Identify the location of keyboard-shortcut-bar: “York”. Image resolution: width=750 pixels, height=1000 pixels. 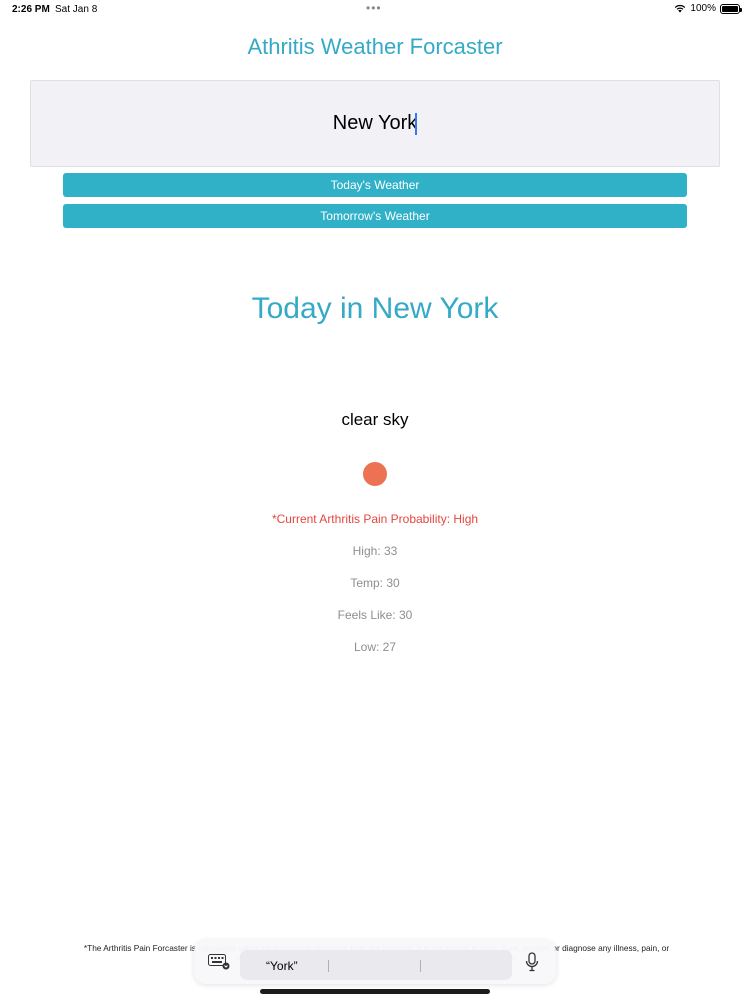
(375, 962).